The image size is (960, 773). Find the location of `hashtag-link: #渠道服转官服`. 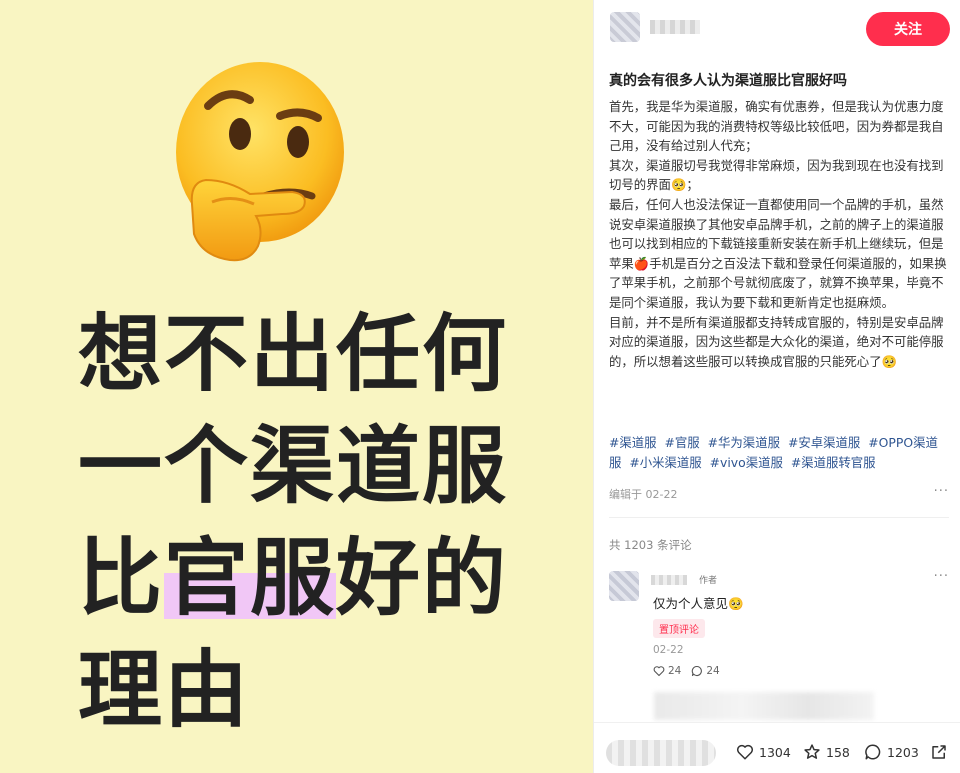

hashtag-link: #渠道服转官服 is located at coordinates (833, 462).